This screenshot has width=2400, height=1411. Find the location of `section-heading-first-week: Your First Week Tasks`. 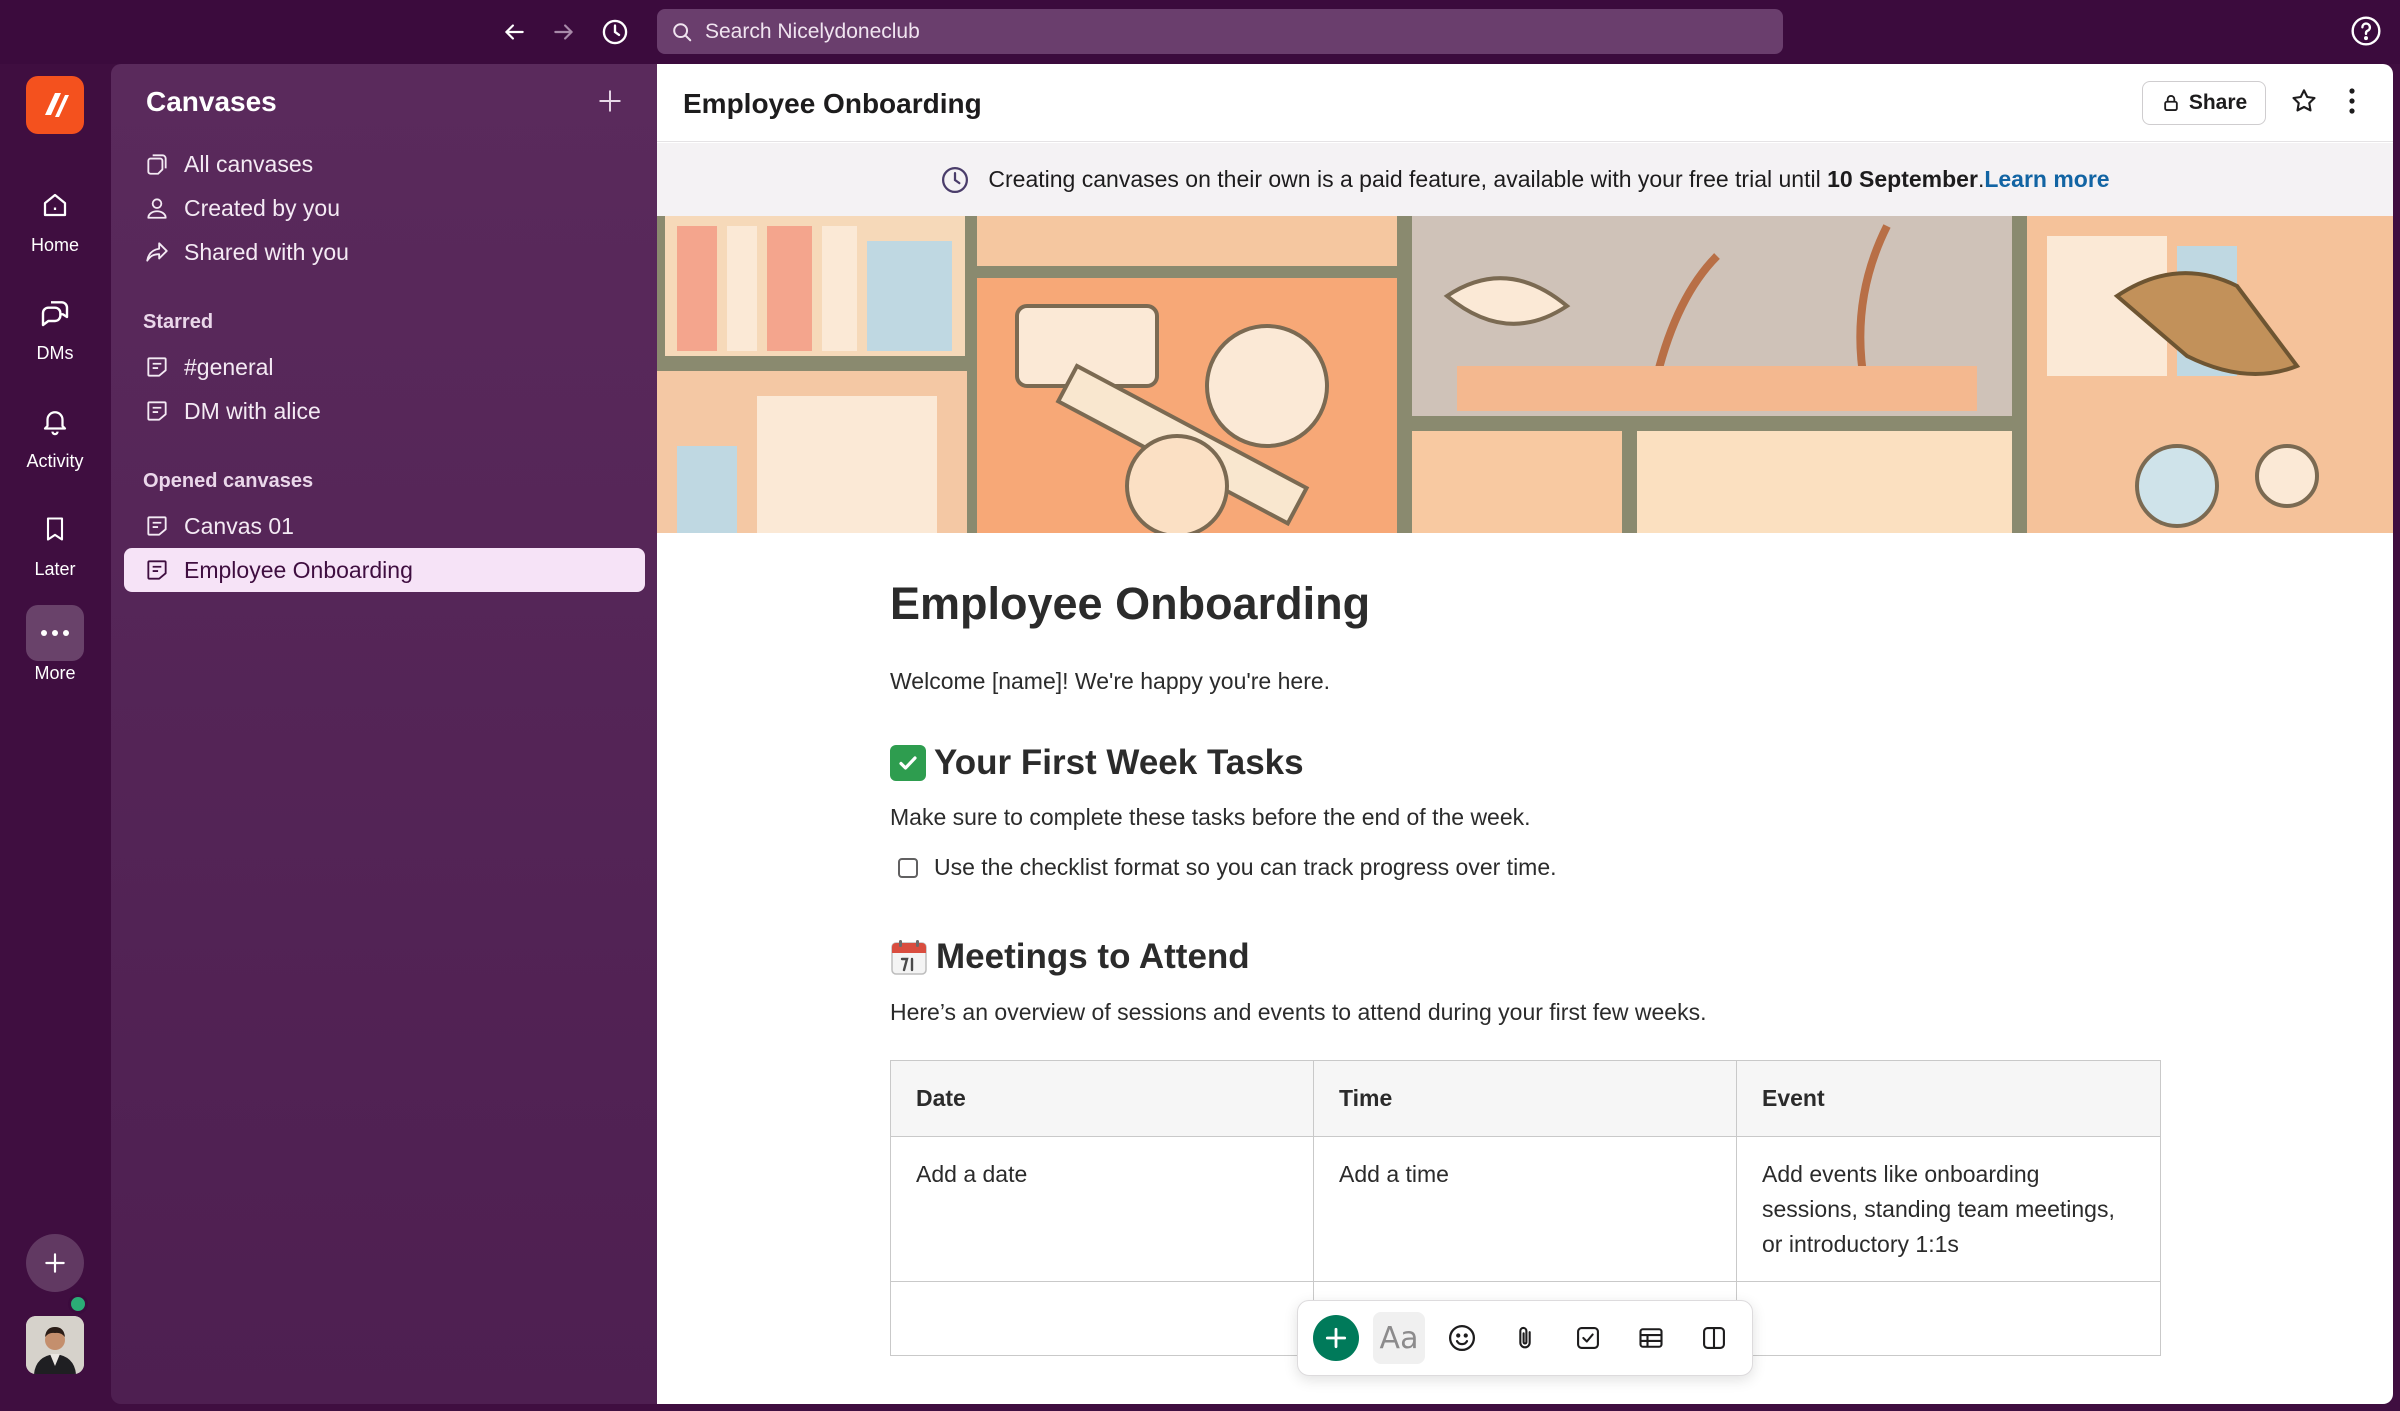

section-heading-first-week: Your First Week Tasks is located at coordinates (1097, 763).